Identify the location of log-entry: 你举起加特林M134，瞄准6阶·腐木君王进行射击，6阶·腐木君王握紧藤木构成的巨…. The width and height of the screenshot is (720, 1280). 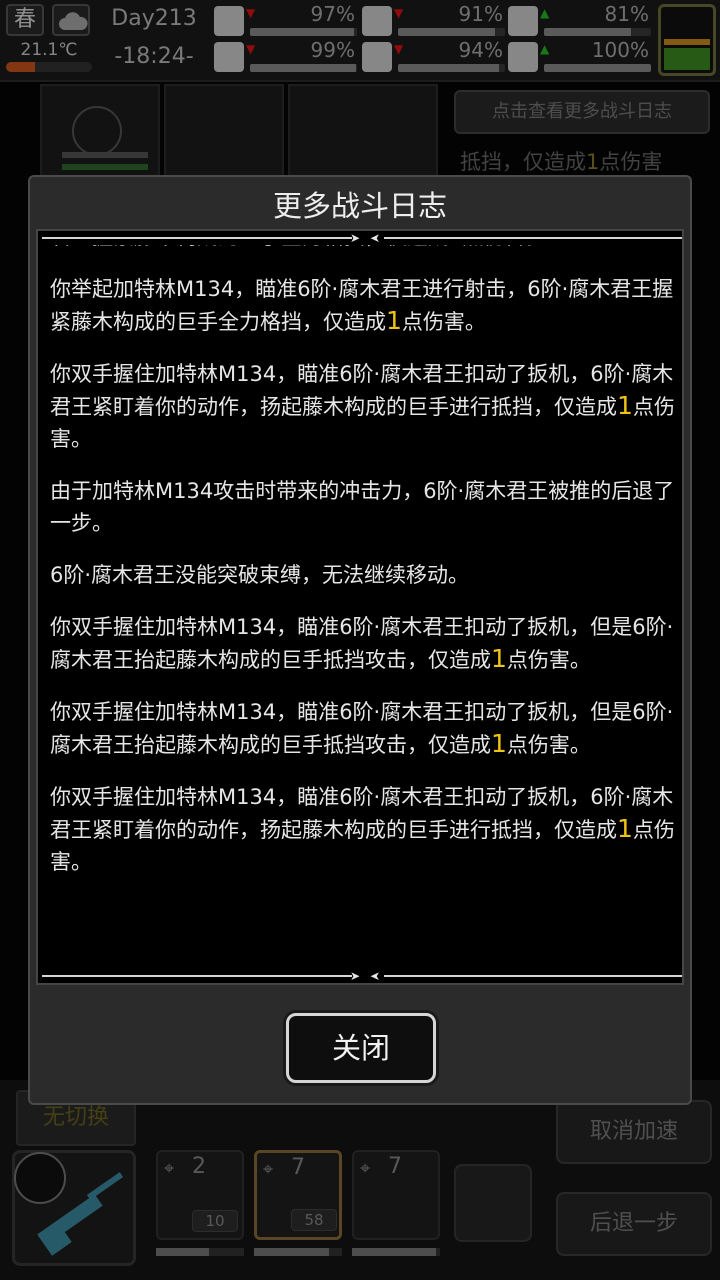
(362, 306).